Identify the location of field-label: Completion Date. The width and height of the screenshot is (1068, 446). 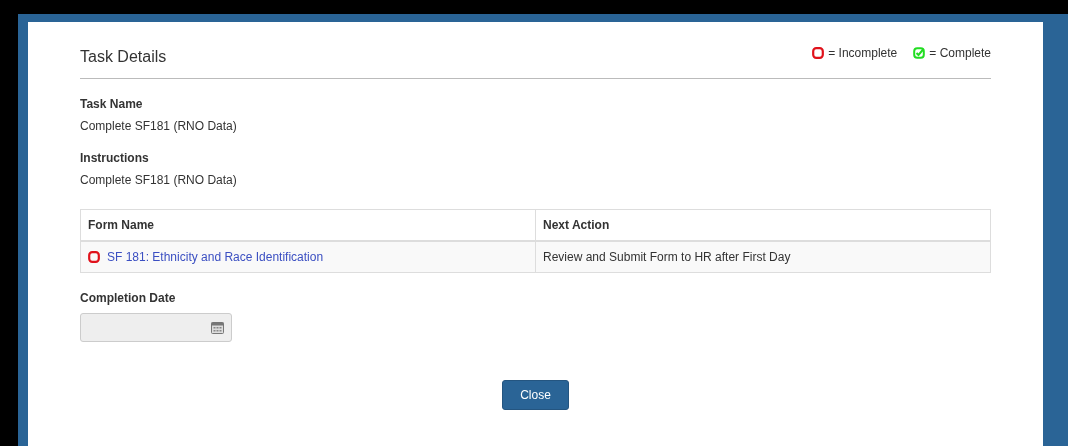
(128, 298).